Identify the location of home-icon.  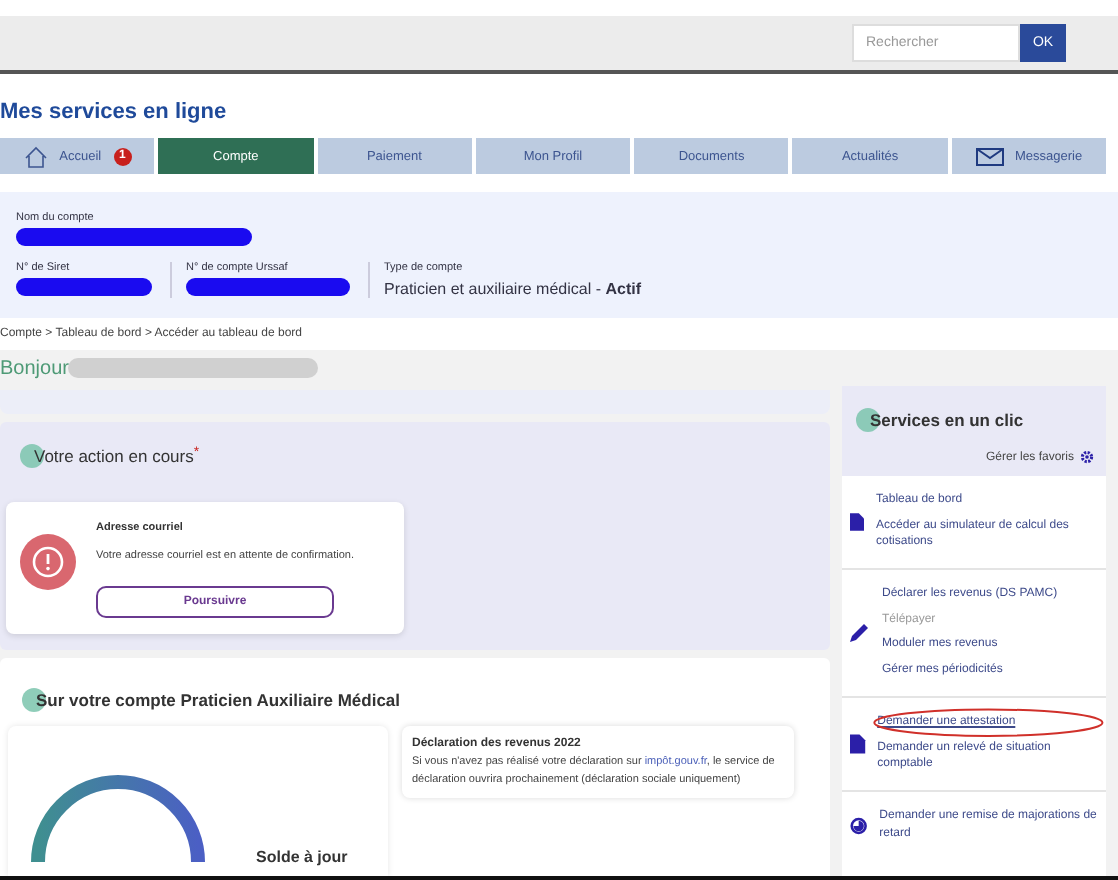
(35, 156).